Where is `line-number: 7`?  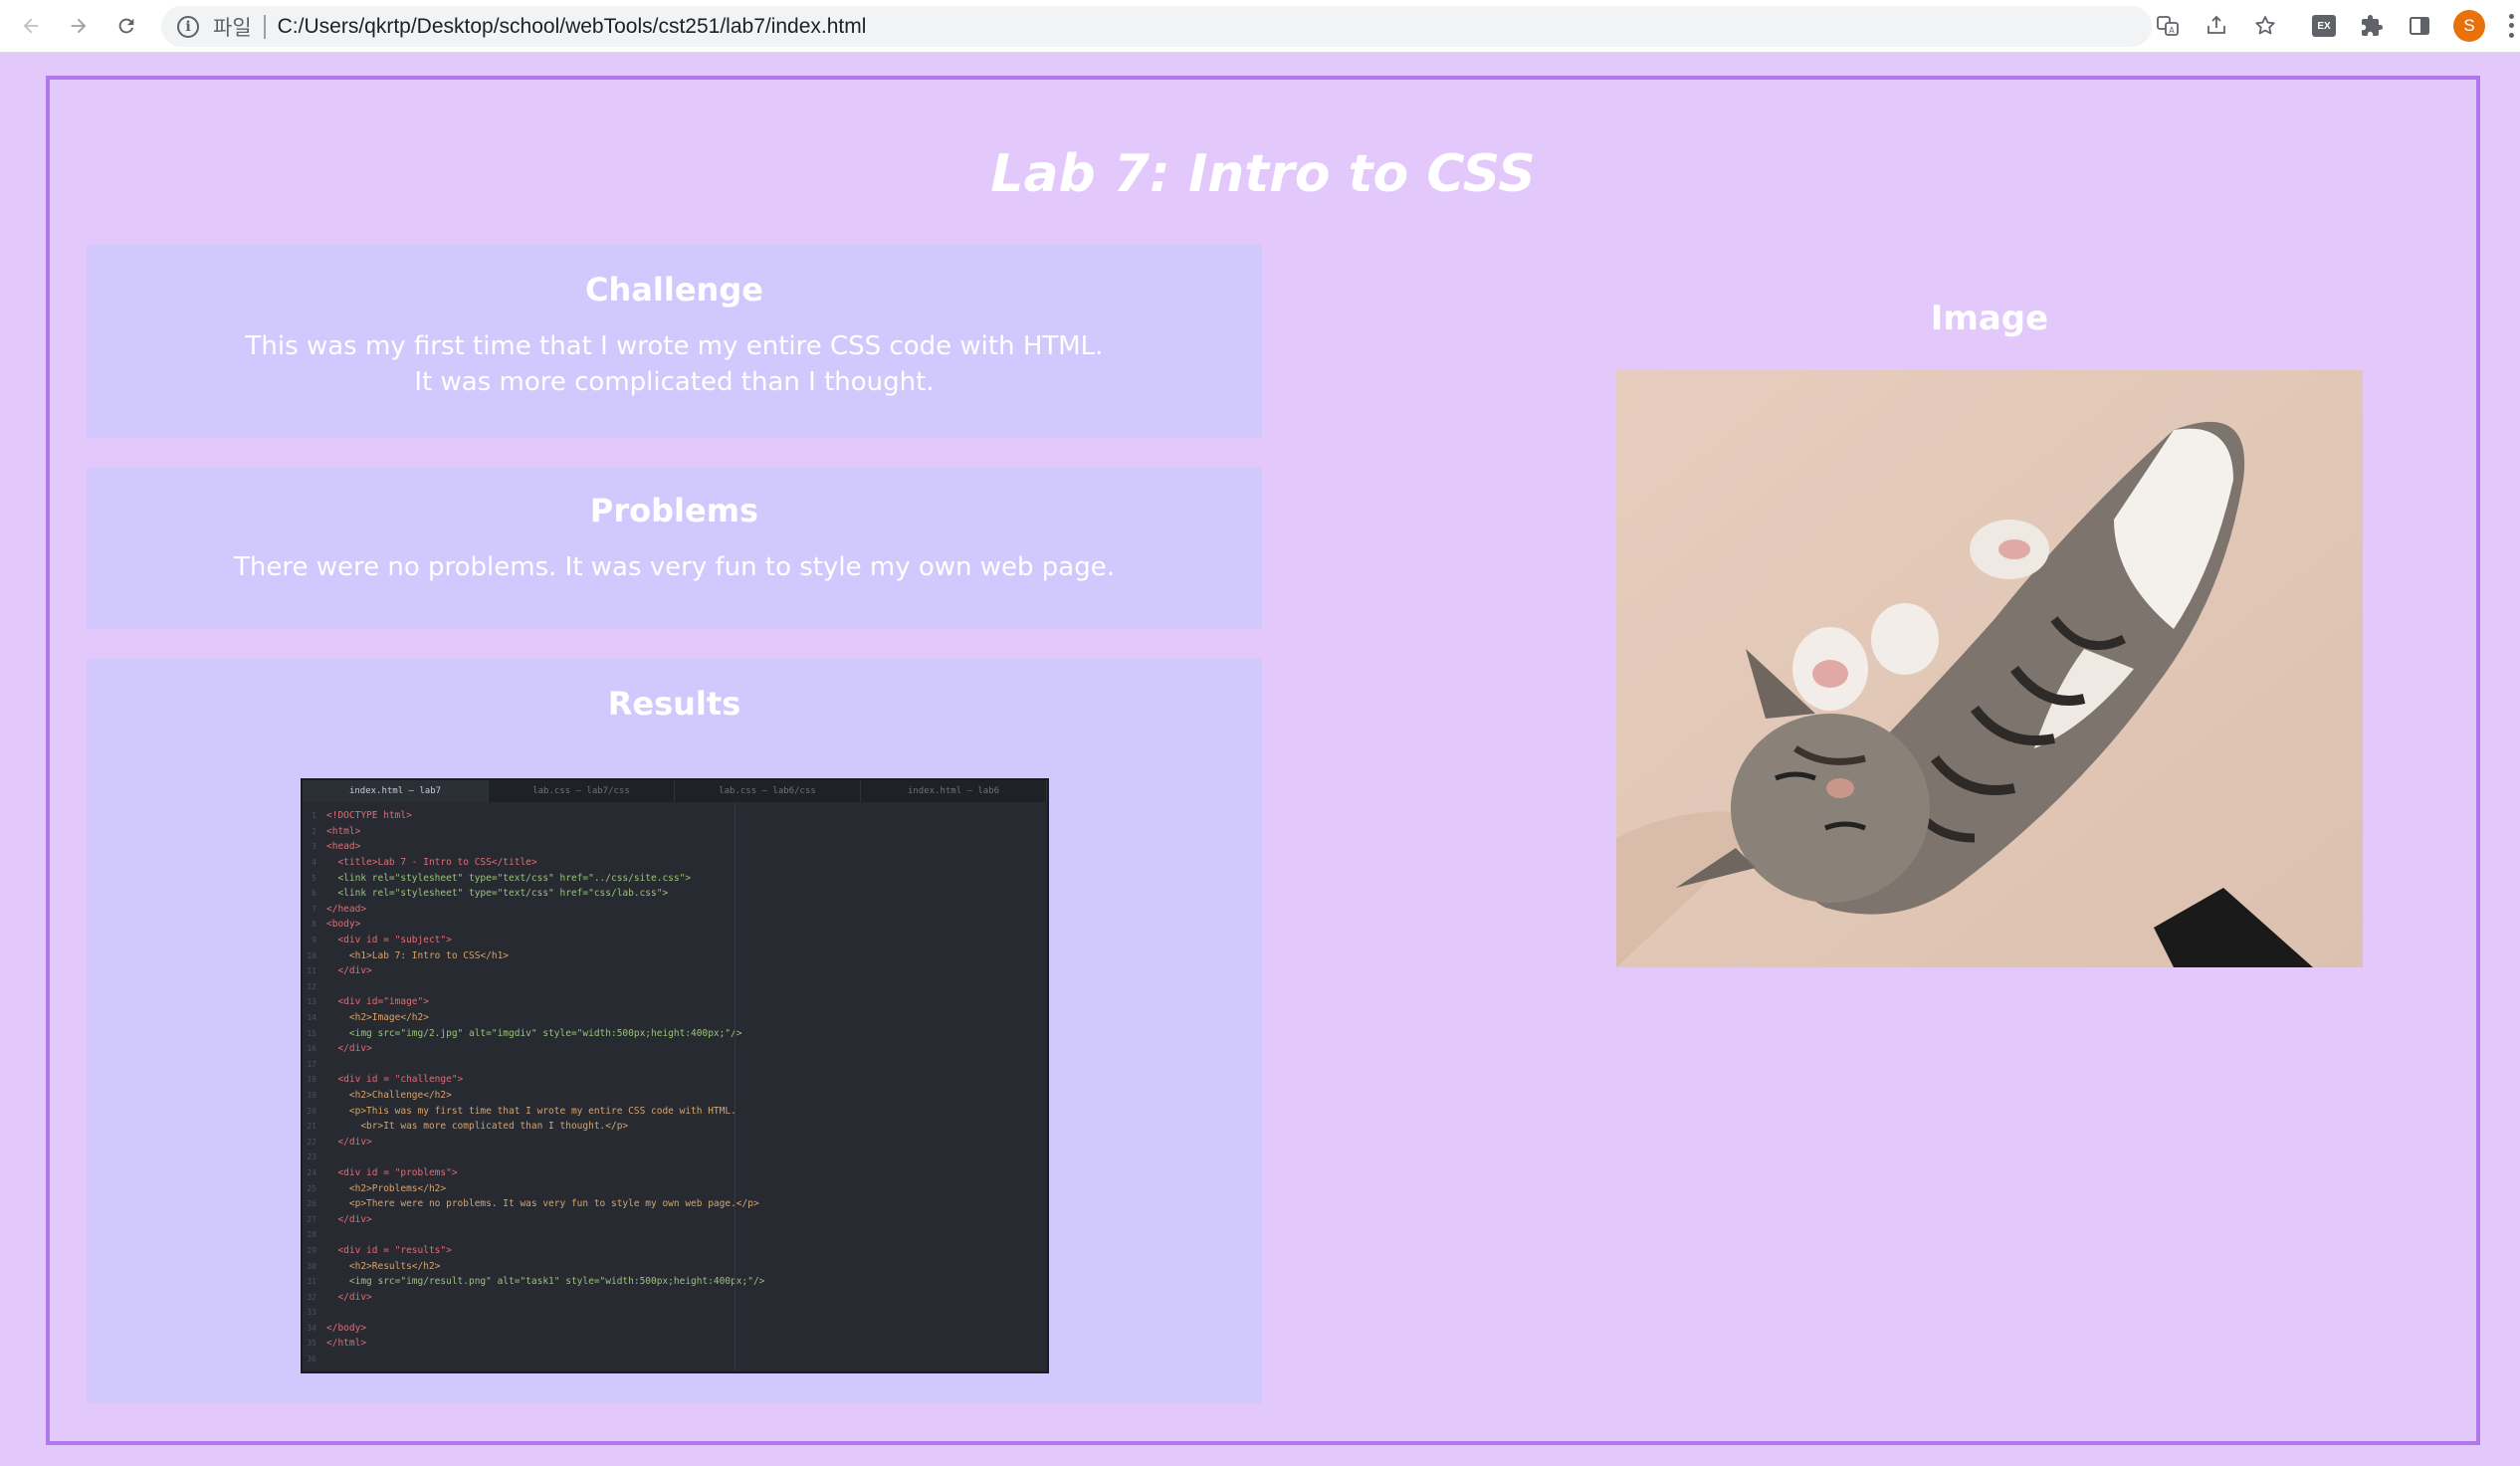 line-number: 7 is located at coordinates (314, 909).